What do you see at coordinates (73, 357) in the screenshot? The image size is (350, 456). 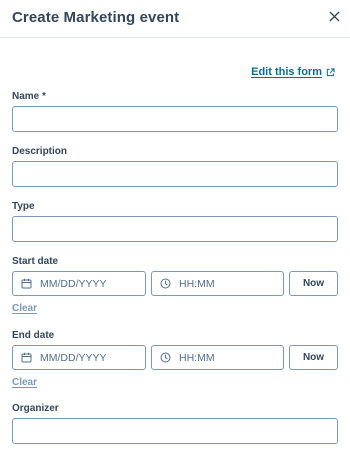 I see `end-date-placeholder: MM/DD/YYYY` at bounding box center [73, 357].